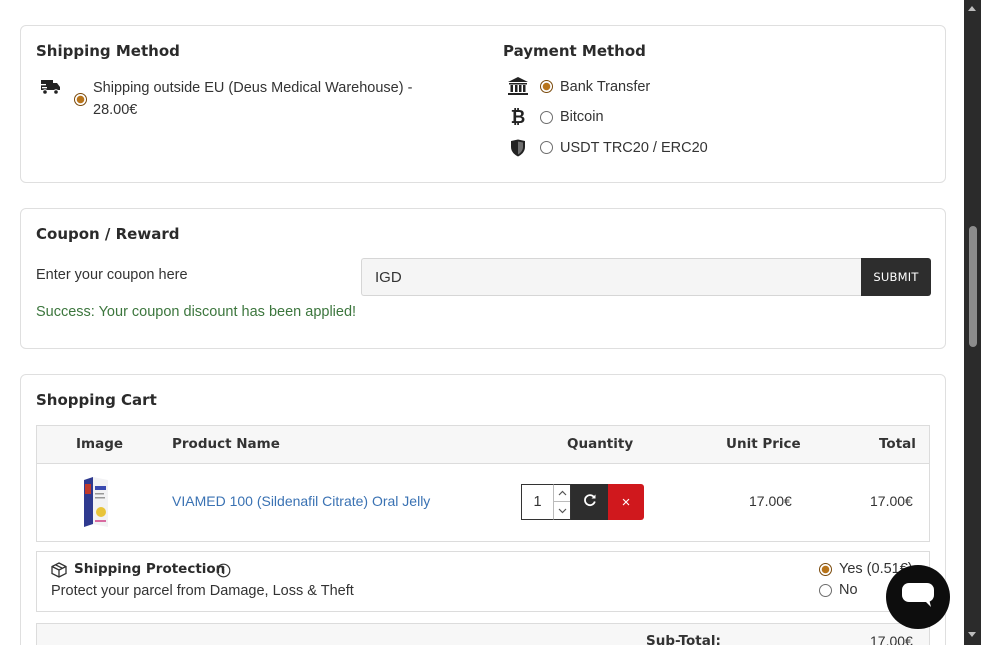  Describe the element at coordinates (115, 110) in the screenshot. I see `shipping-option-label-line2: 28.00€` at that location.